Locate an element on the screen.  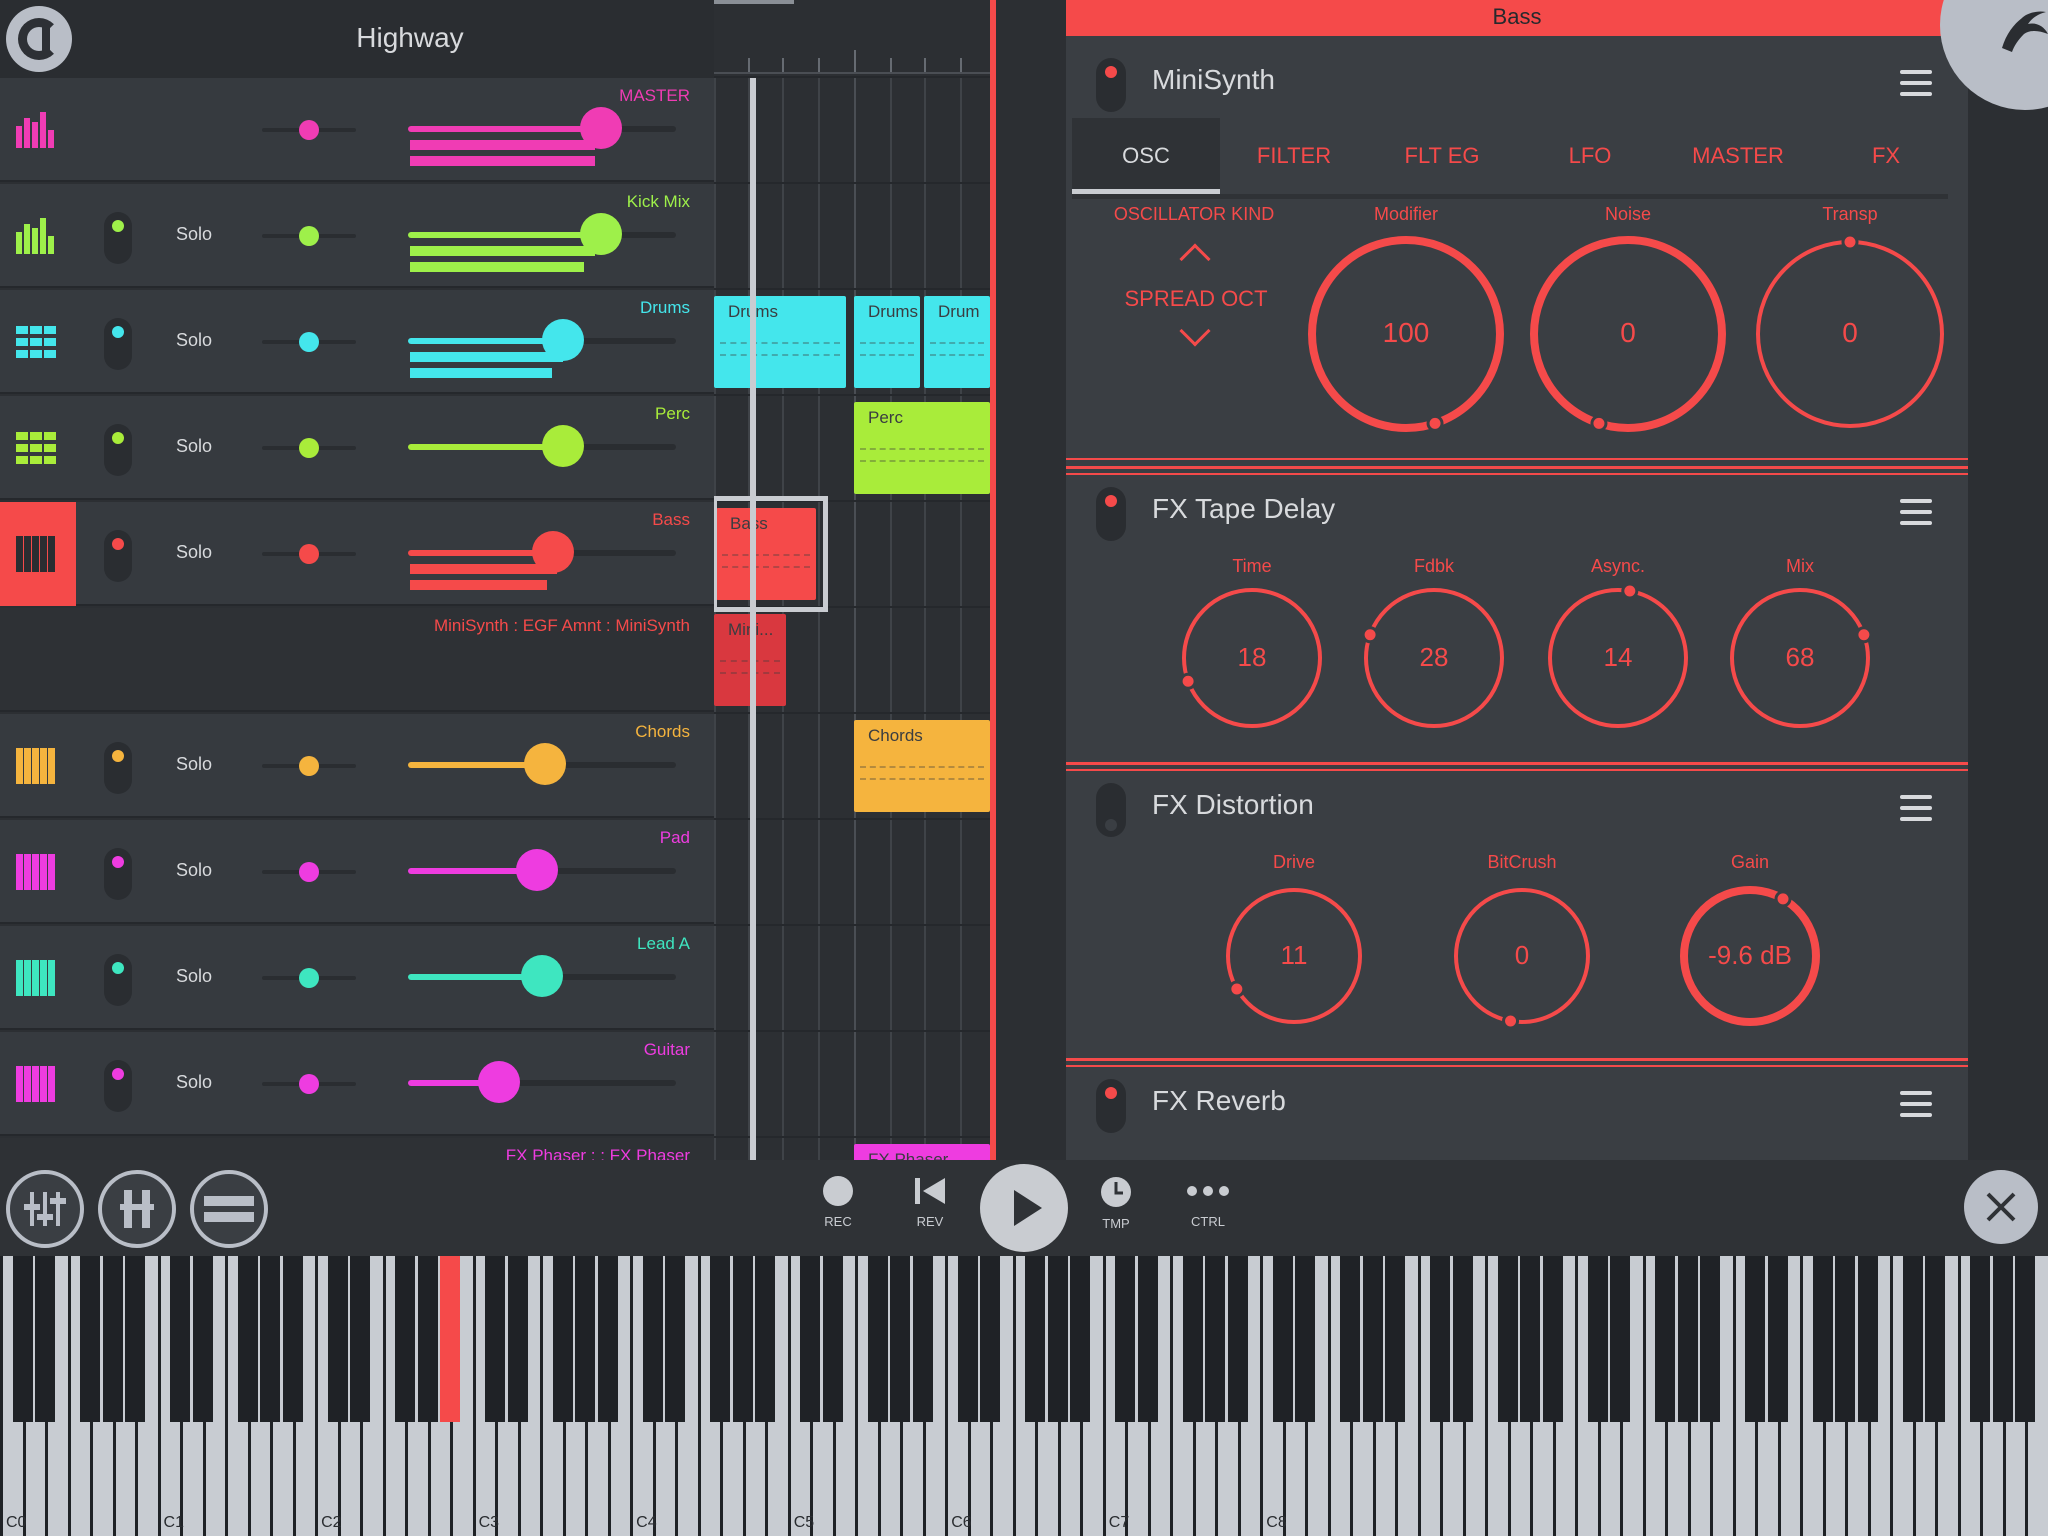
mixer-view-button is located at coordinates (45, 1209).